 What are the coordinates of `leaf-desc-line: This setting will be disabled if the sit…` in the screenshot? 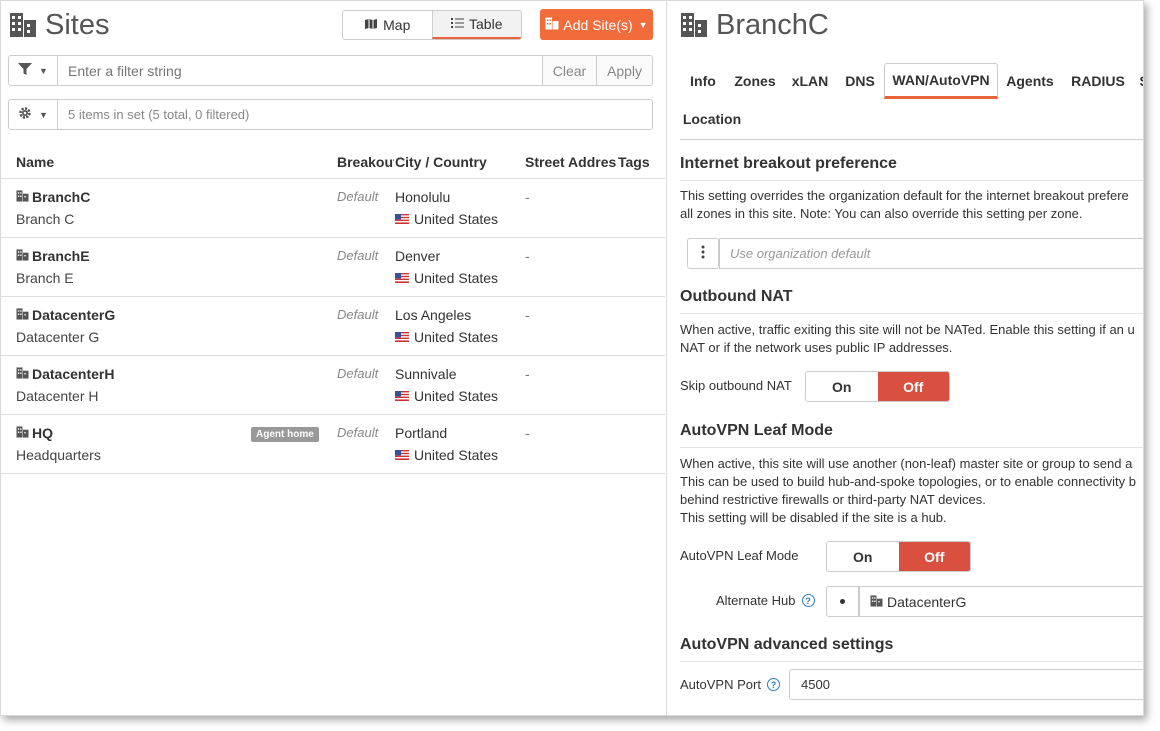 It's located at (813, 517).